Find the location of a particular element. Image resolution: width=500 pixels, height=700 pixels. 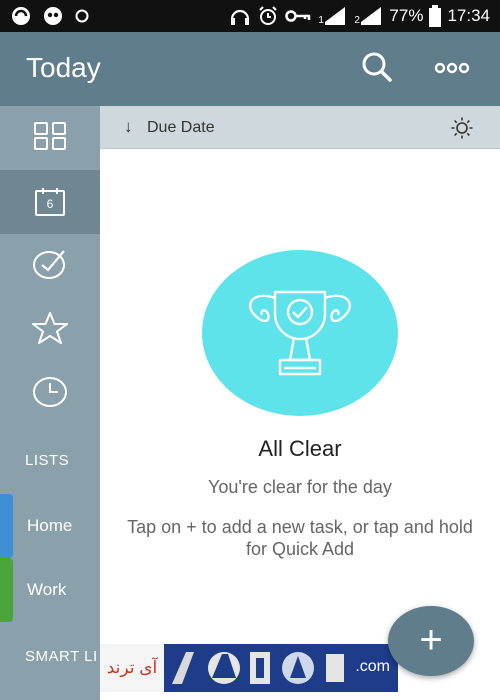

battery-icon is located at coordinates (435, 16).